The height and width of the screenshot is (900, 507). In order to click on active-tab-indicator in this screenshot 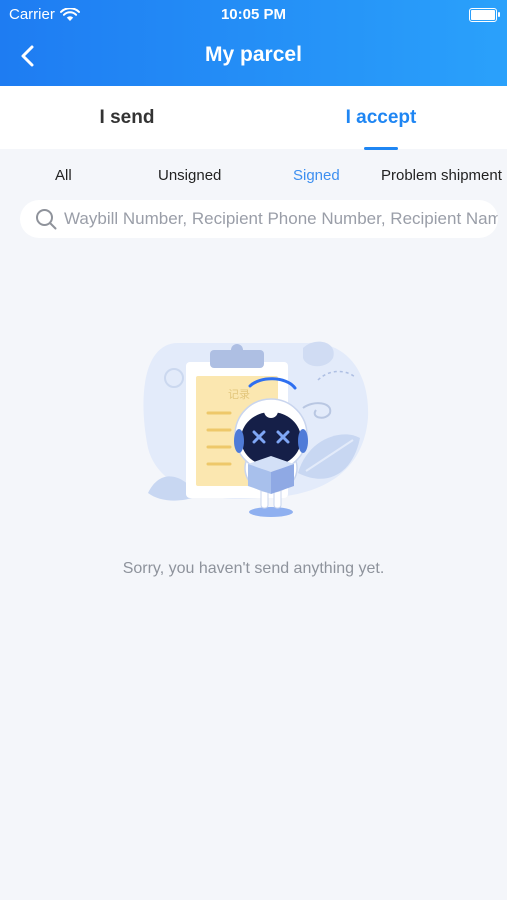, I will do `click(381, 148)`.